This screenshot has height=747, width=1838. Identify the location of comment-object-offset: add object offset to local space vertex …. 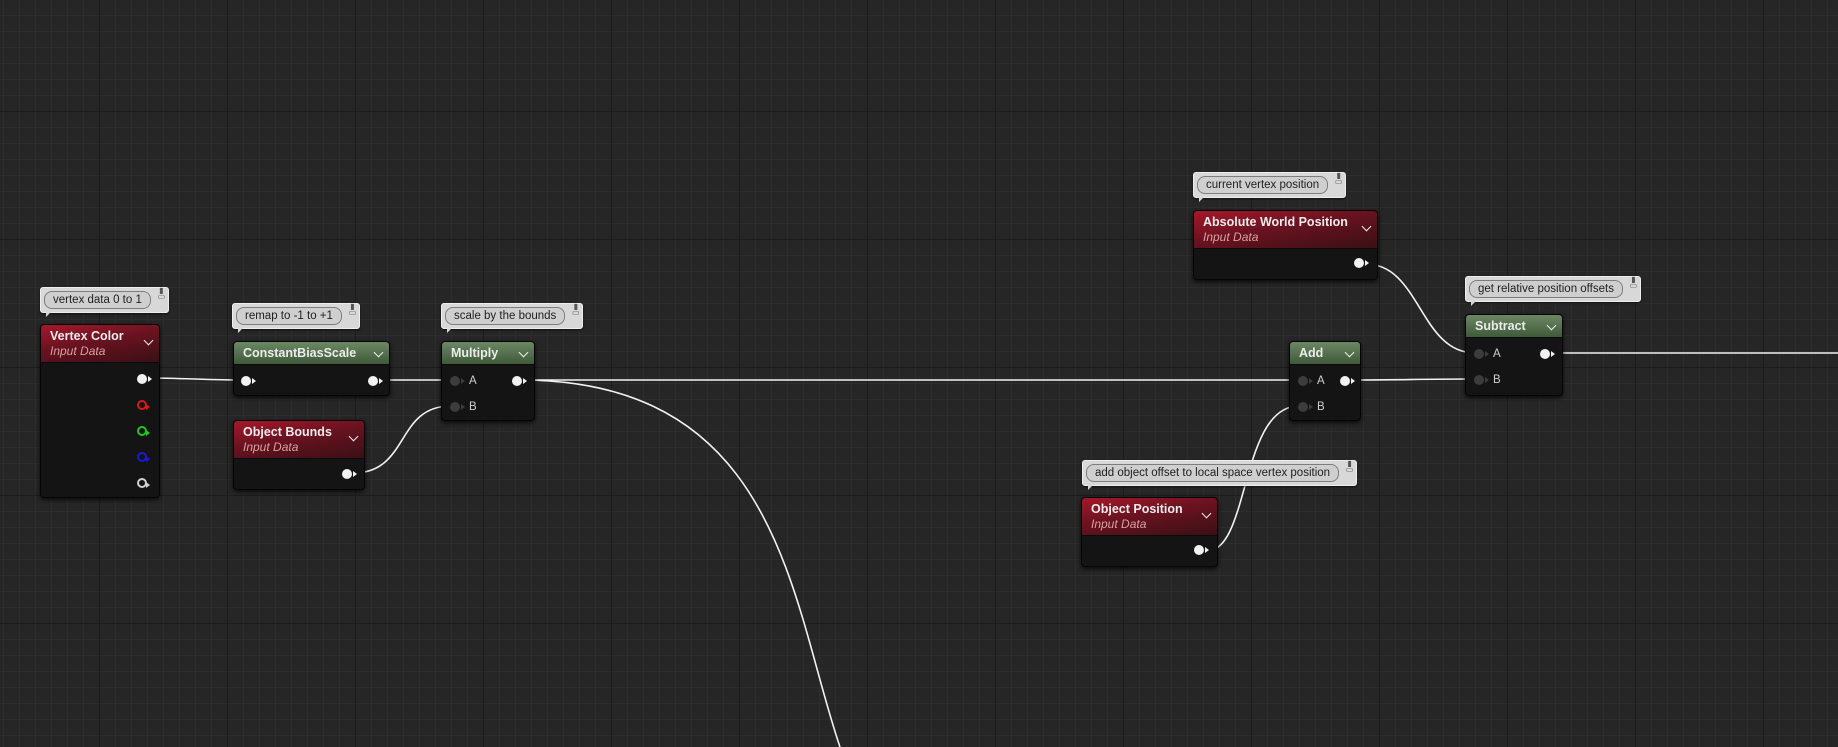
(1220, 475).